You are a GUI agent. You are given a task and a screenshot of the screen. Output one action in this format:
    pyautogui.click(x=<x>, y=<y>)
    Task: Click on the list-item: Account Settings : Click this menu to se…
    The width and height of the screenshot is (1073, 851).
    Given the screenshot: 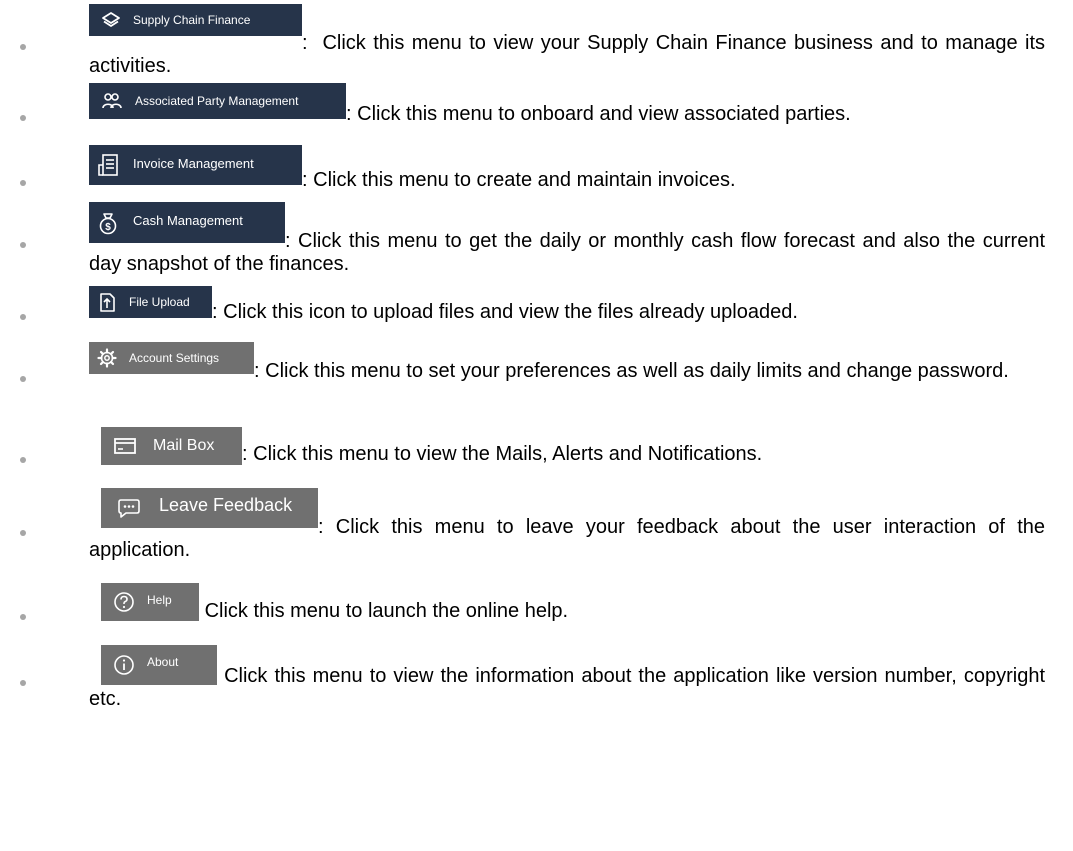 What is the action you would take?
    pyautogui.click(x=536, y=381)
    